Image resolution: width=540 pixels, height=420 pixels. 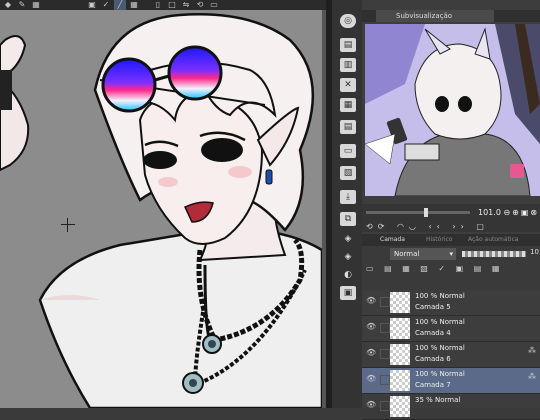 I want to click on layer-name: Camada 6, so click(x=433, y=359).